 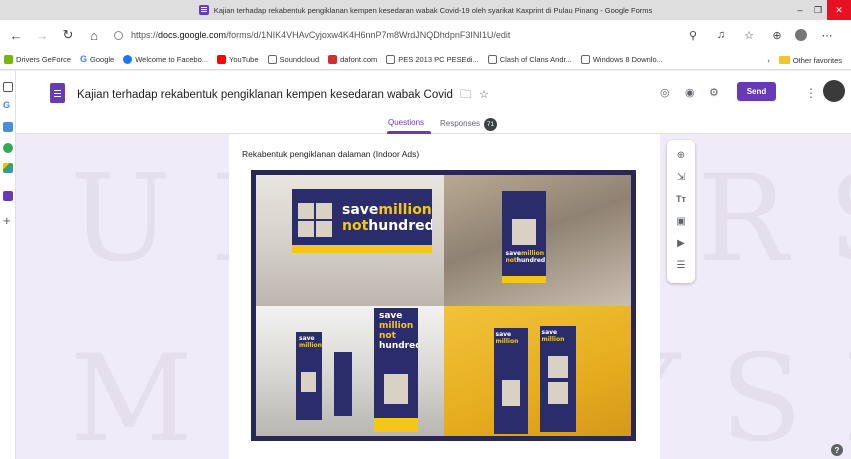 I want to click on zoom-icon: ⚲, so click(x=693, y=35).